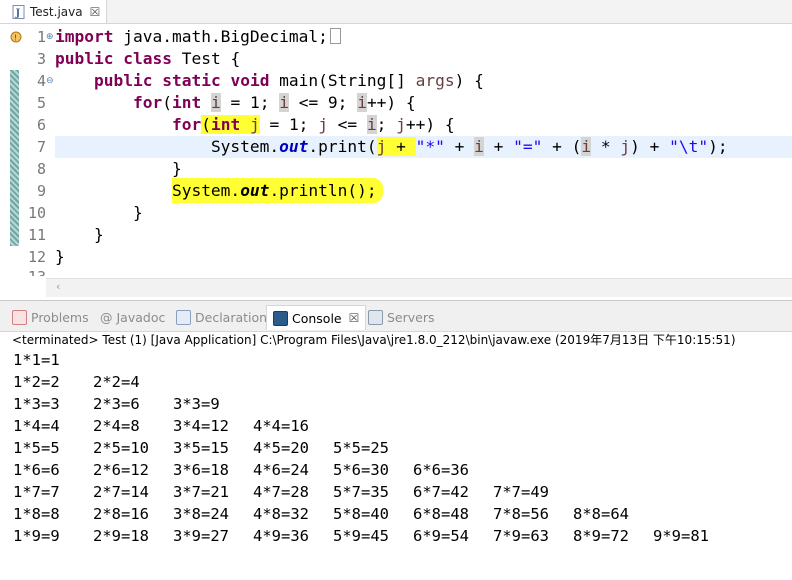 The image size is (792, 580). I want to click on code-token: <=, so click(347, 124).